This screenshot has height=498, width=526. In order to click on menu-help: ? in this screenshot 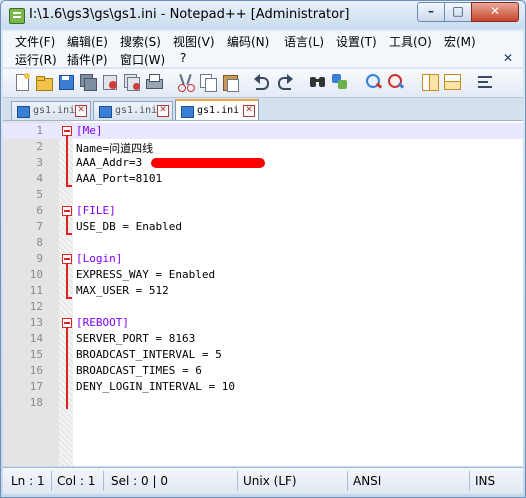, I will do `click(183, 58)`.